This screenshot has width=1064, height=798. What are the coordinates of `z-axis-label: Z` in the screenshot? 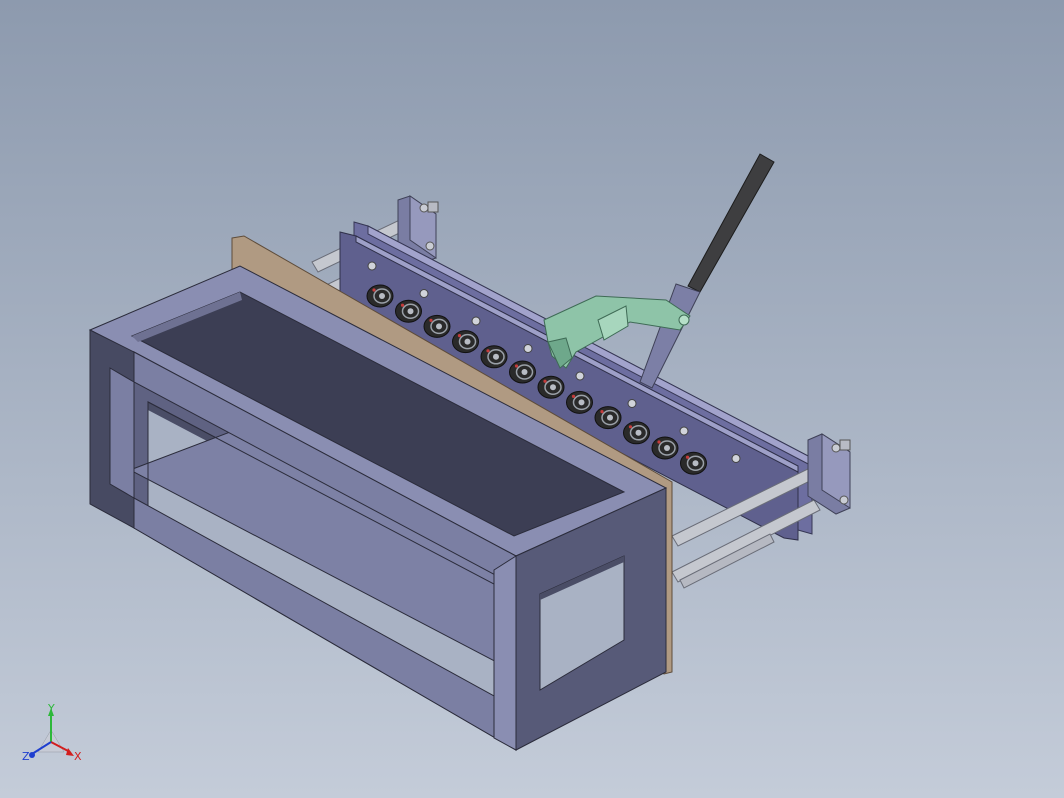 It's located at (26, 756).